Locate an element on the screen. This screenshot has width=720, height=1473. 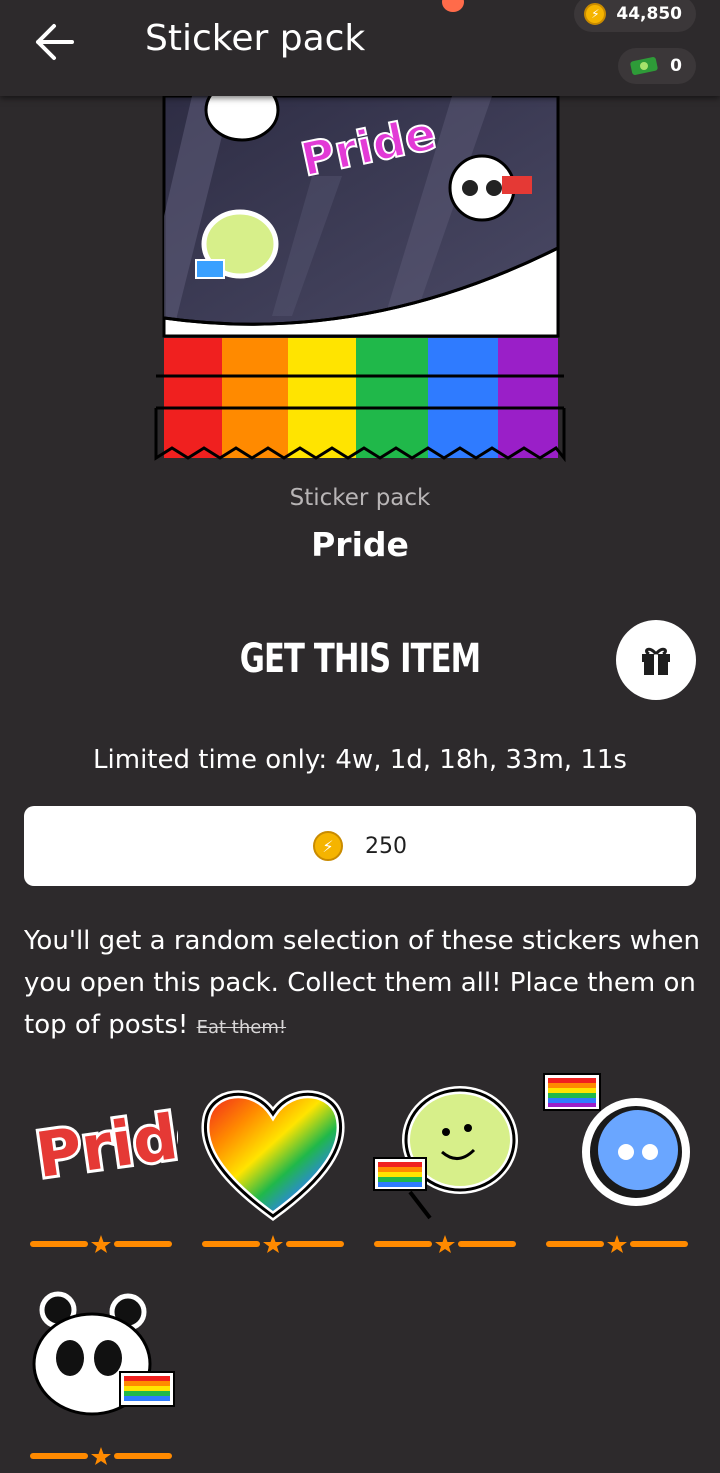
limited-time-timer: Limited time only: 4w, 1d, 18h, 33m, 11s is located at coordinates (360, 760).